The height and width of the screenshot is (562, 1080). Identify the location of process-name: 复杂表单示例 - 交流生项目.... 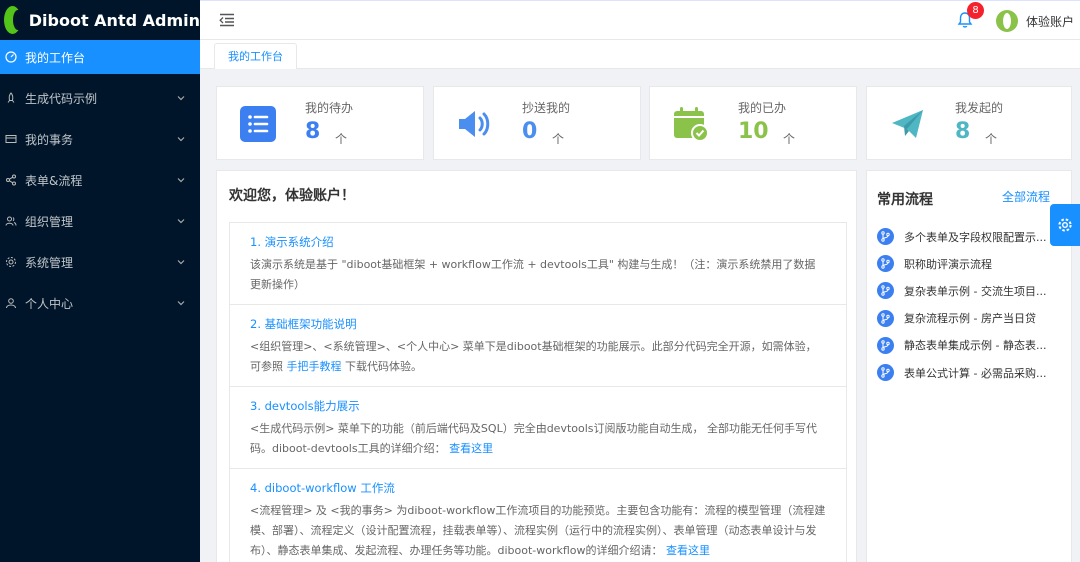
(975, 291).